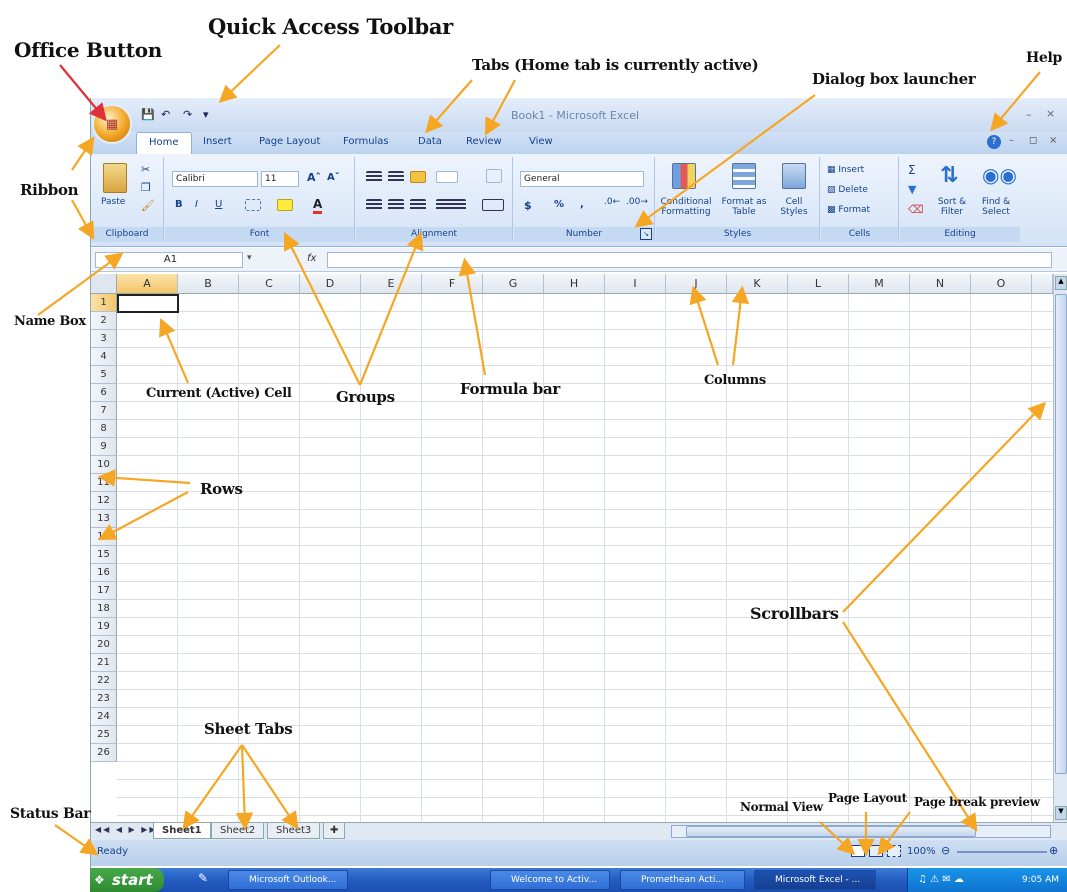 The image size is (1067, 892). What do you see at coordinates (952, 207) in the screenshot?
I see `sort-filter-button: Sort & Filter` at bounding box center [952, 207].